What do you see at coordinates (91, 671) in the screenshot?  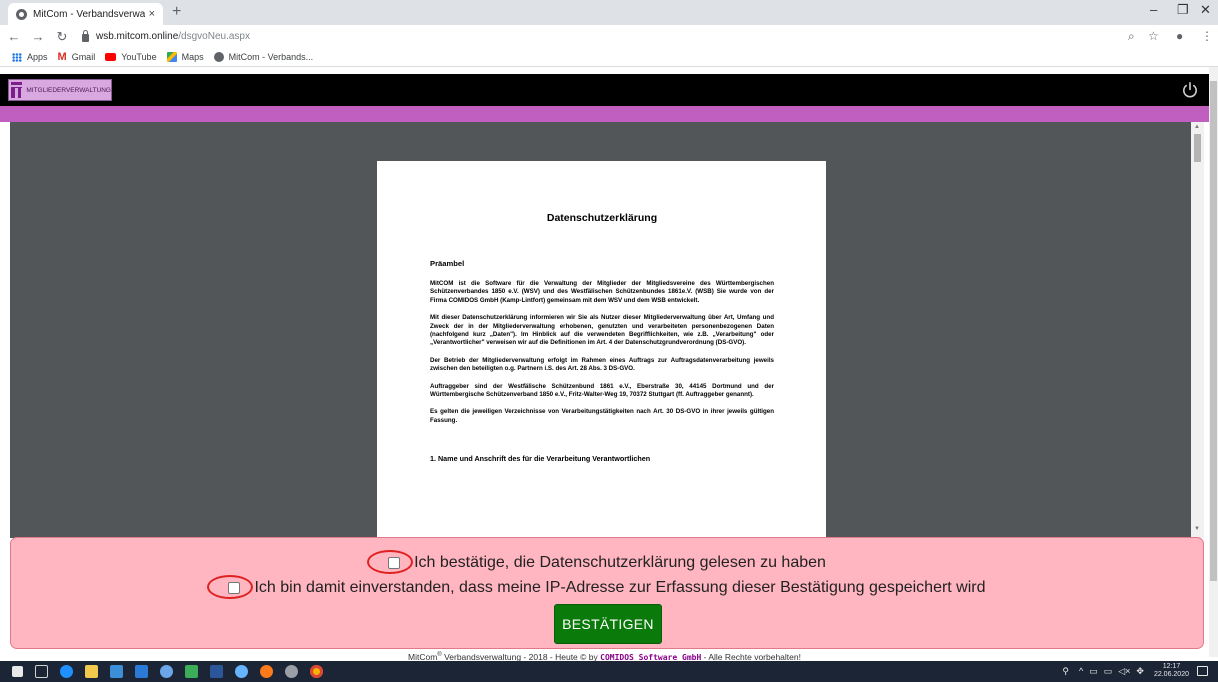 I see `file-explorer-icon` at bounding box center [91, 671].